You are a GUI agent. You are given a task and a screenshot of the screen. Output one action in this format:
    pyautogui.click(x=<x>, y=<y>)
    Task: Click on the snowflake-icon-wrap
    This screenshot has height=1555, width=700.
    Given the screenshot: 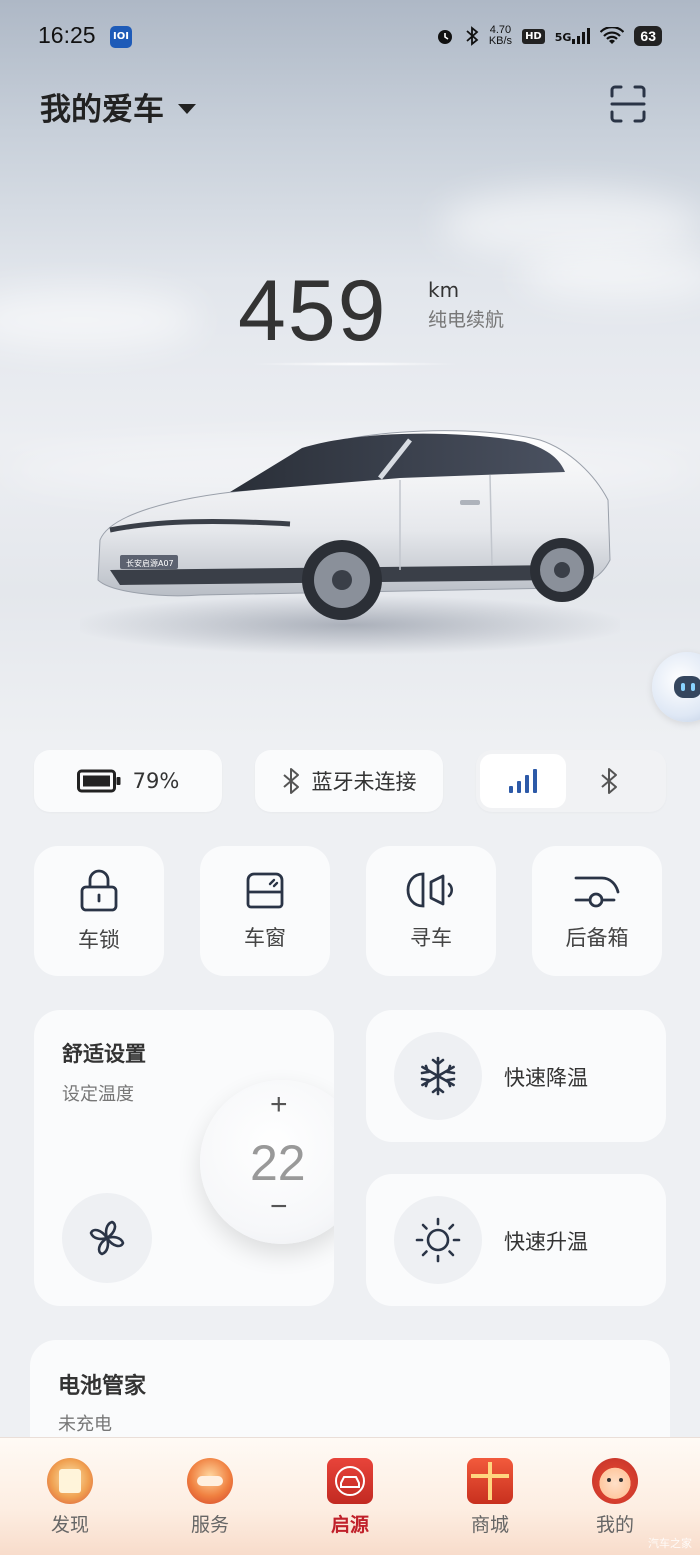 What is the action you would take?
    pyautogui.click(x=438, y=1076)
    